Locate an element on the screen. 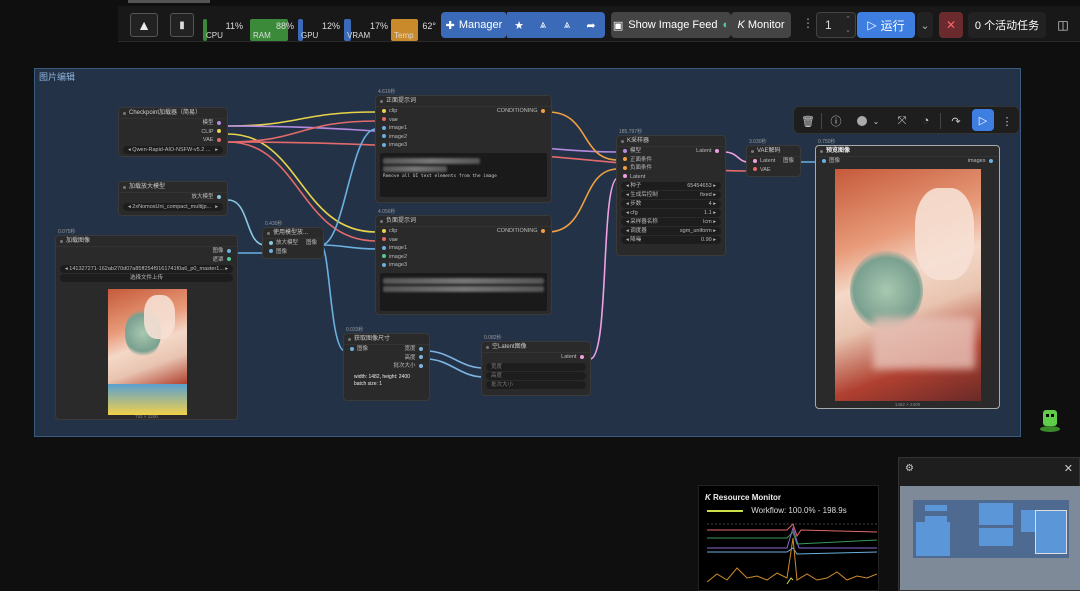  input-slot: VAE is located at coordinates (773, 170).